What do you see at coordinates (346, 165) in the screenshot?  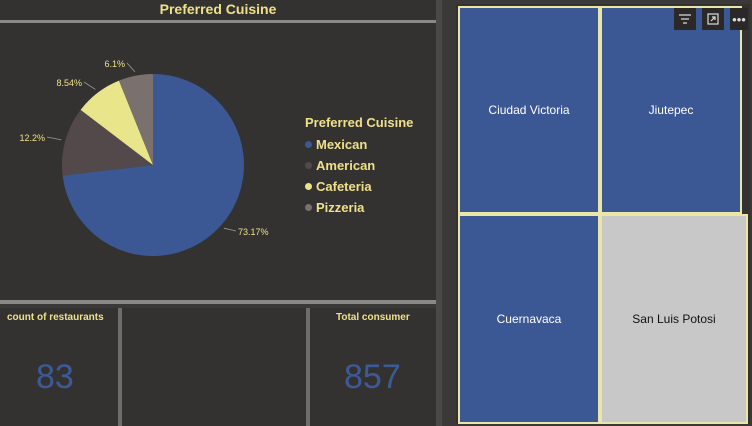 I see `legend-label: American` at bounding box center [346, 165].